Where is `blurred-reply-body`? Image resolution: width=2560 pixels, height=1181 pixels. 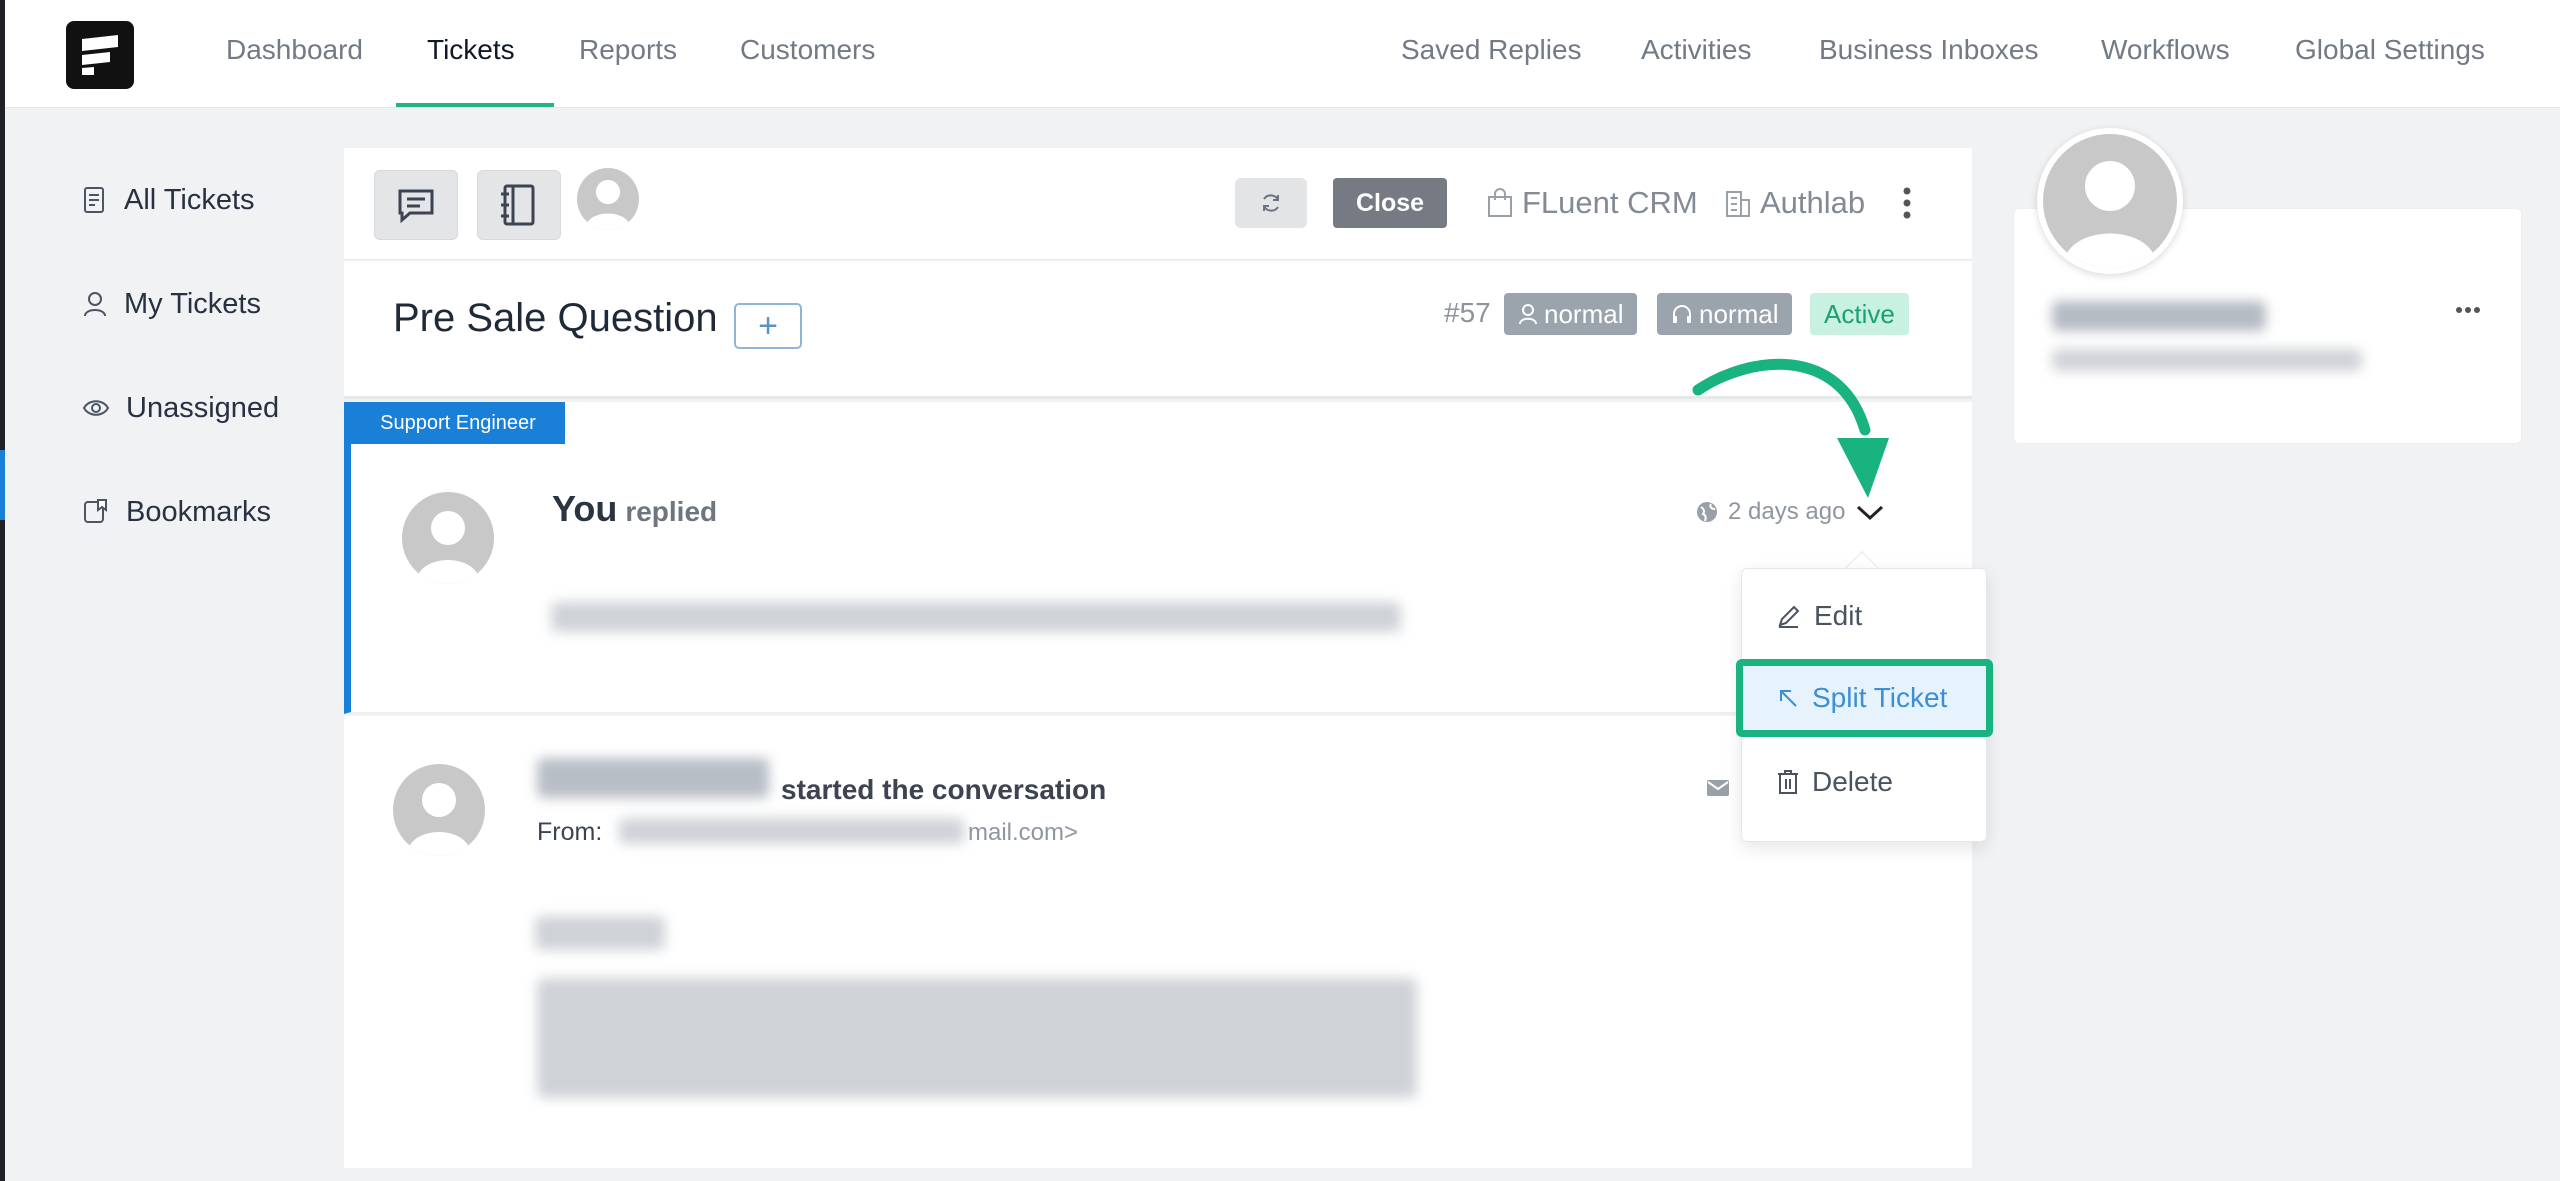 blurred-reply-body is located at coordinates (976, 617).